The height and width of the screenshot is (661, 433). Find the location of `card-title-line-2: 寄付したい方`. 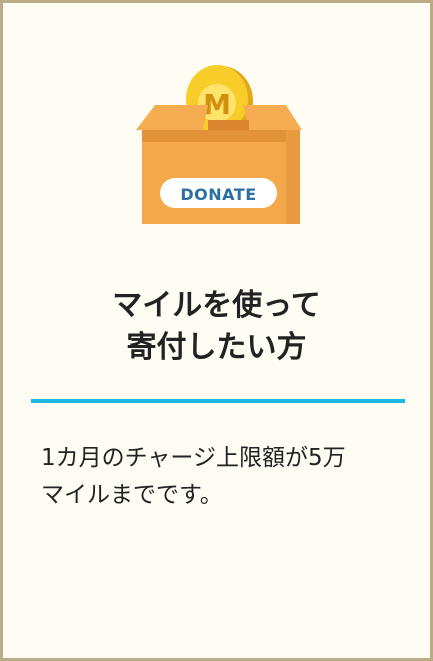

card-title-line-2: 寄付したい方 is located at coordinates (216, 347).